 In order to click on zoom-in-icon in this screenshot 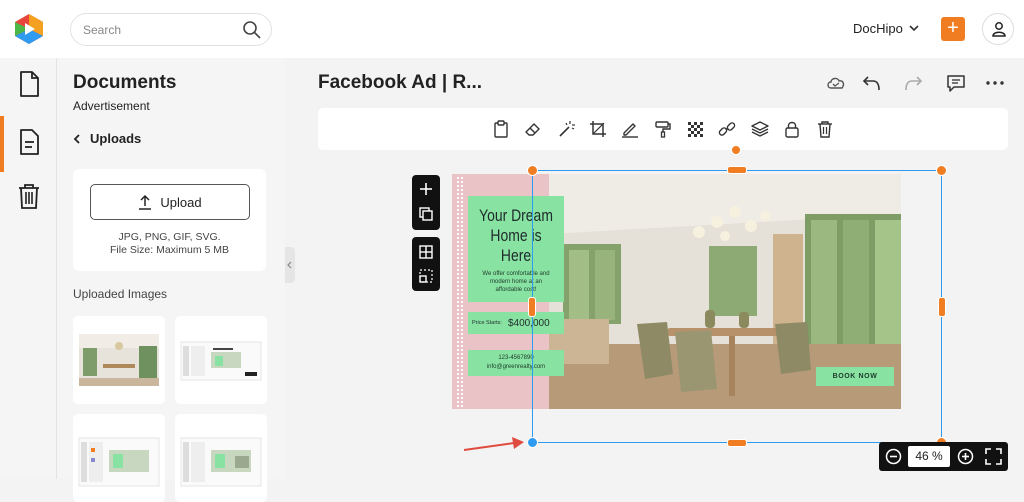, I will do `click(965, 456)`.